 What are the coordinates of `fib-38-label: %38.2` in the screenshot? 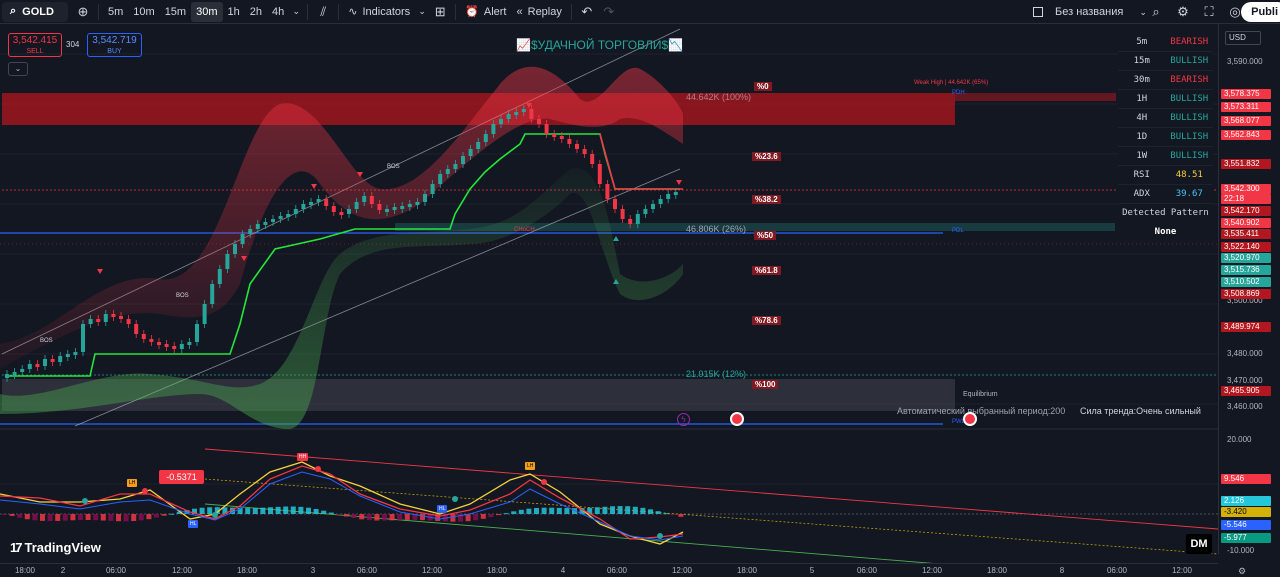 It's located at (766, 199).